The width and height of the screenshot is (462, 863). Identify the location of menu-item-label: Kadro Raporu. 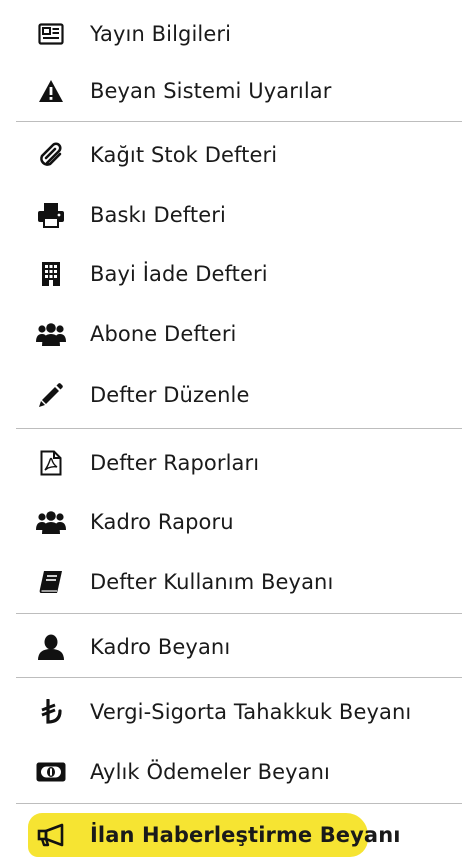
(162, 522).